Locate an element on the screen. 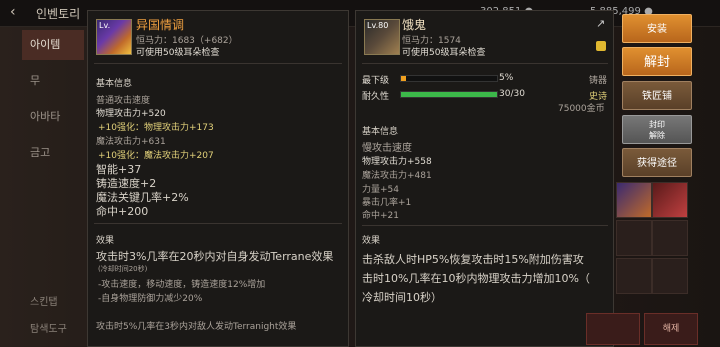 Image resolution: width=720 pixels, height=347 pixels. acquire-method-button: 获得途径 is located at coordinates (657, 162).